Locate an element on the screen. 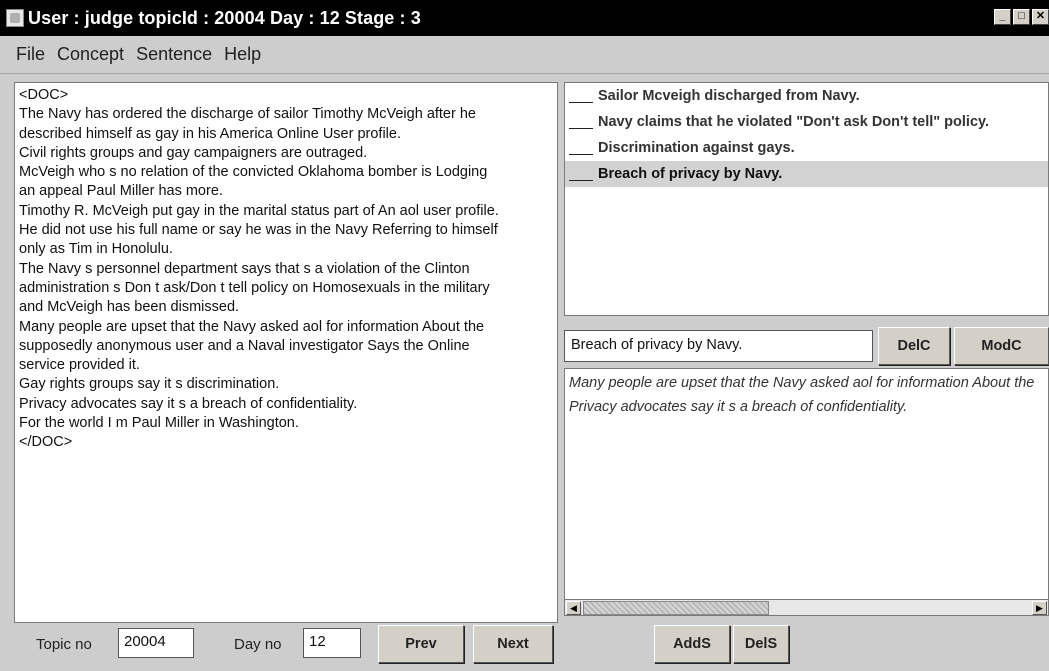 The image size is (1049, 671). horizontal-scrollbar: ◀ ▶ is located at coordinates (806, 607).